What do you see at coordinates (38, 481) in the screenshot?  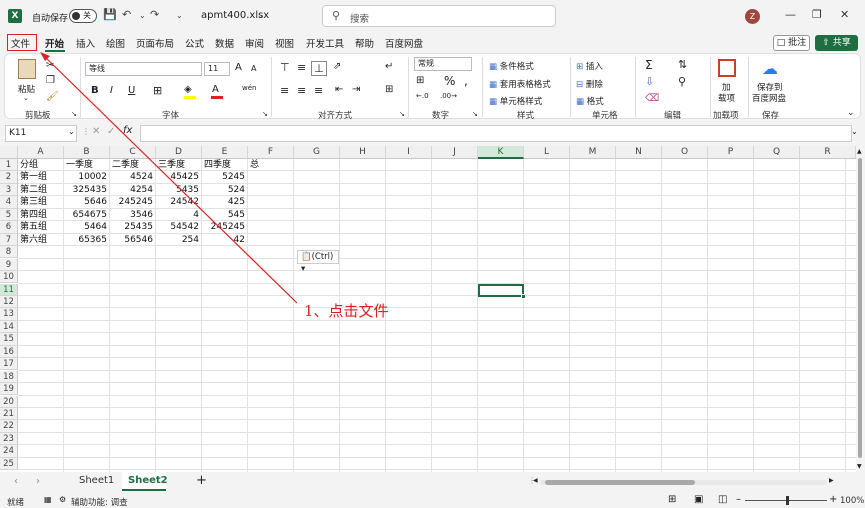 I see `next-sheet-icon: ›` at bounding box center [38, 481].